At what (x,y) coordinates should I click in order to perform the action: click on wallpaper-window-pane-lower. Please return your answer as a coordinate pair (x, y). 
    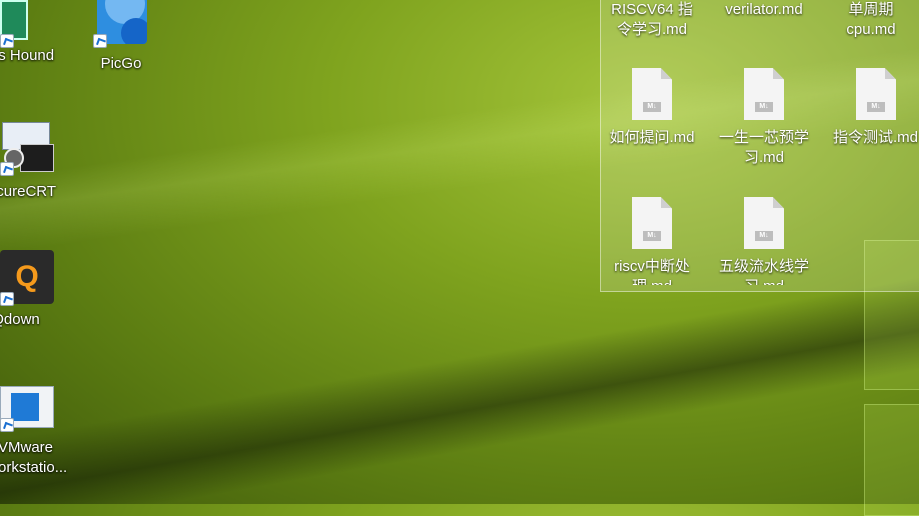
    Looking at the image, I should click on (891, 460).